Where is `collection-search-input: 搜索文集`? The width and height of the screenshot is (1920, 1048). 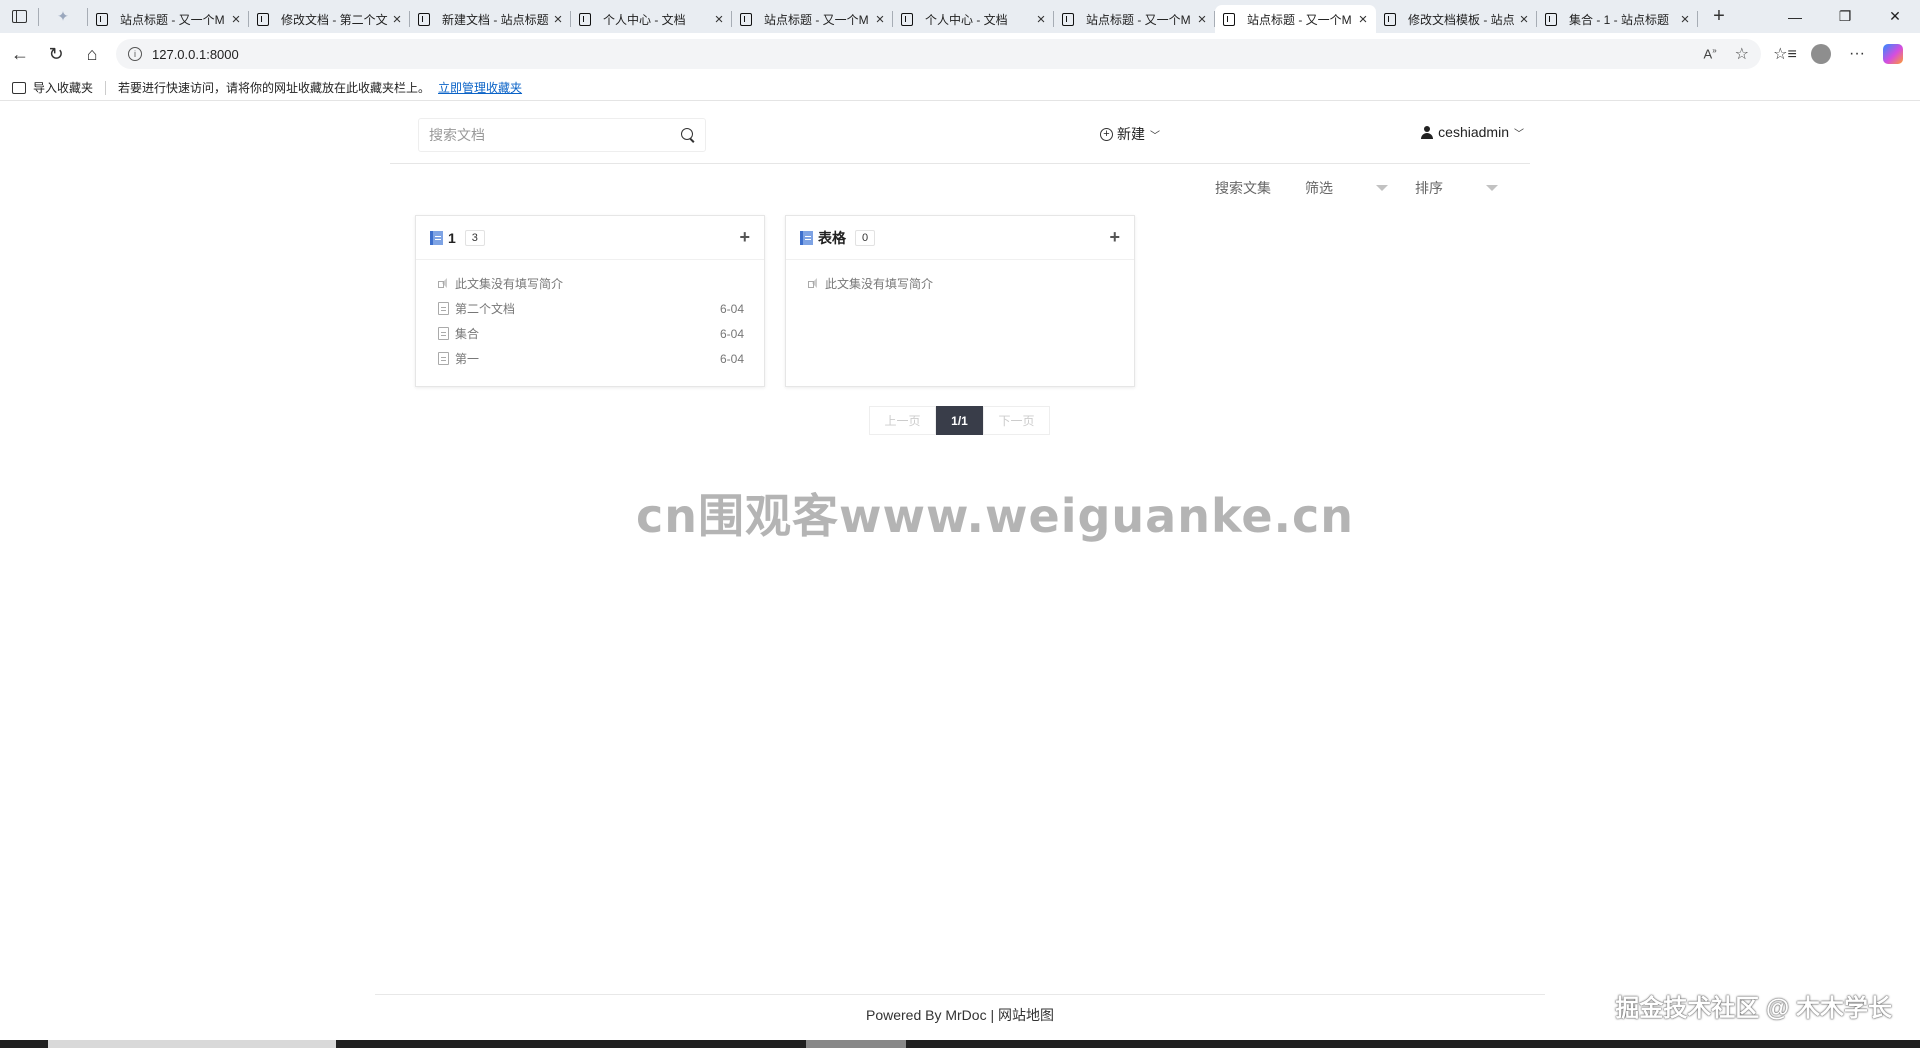
collection-search-input: 搜索文集 is located at coordinates (1245, 188).